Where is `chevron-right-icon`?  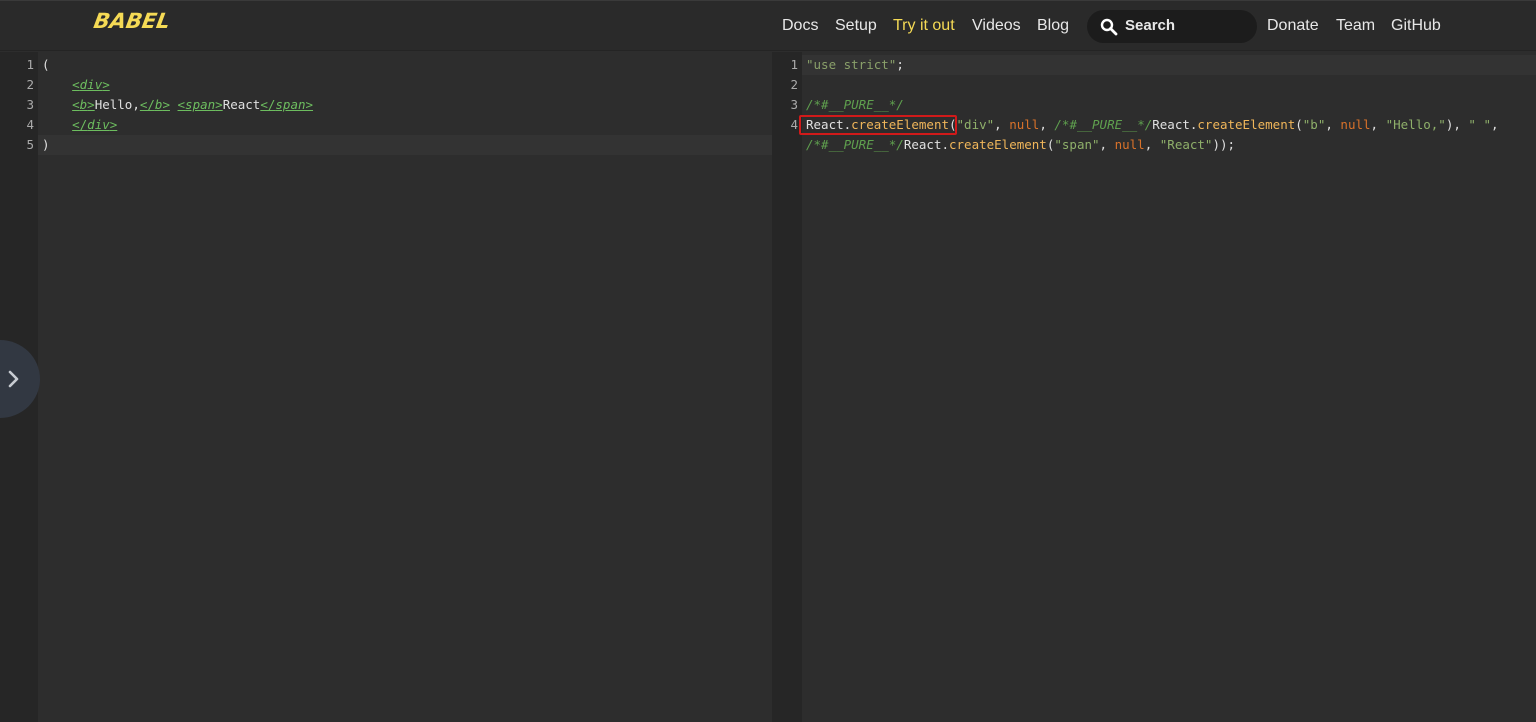
chevron-right-icon is located at coordinates (13, 379).